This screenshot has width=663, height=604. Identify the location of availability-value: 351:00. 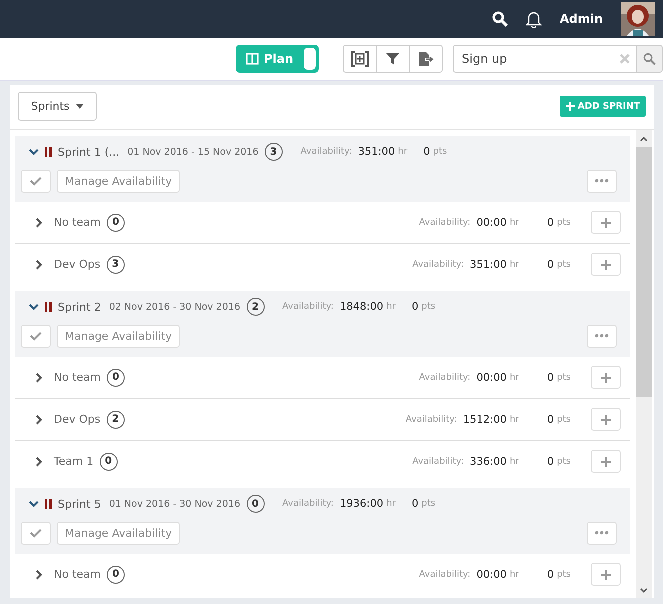
(377, 152).